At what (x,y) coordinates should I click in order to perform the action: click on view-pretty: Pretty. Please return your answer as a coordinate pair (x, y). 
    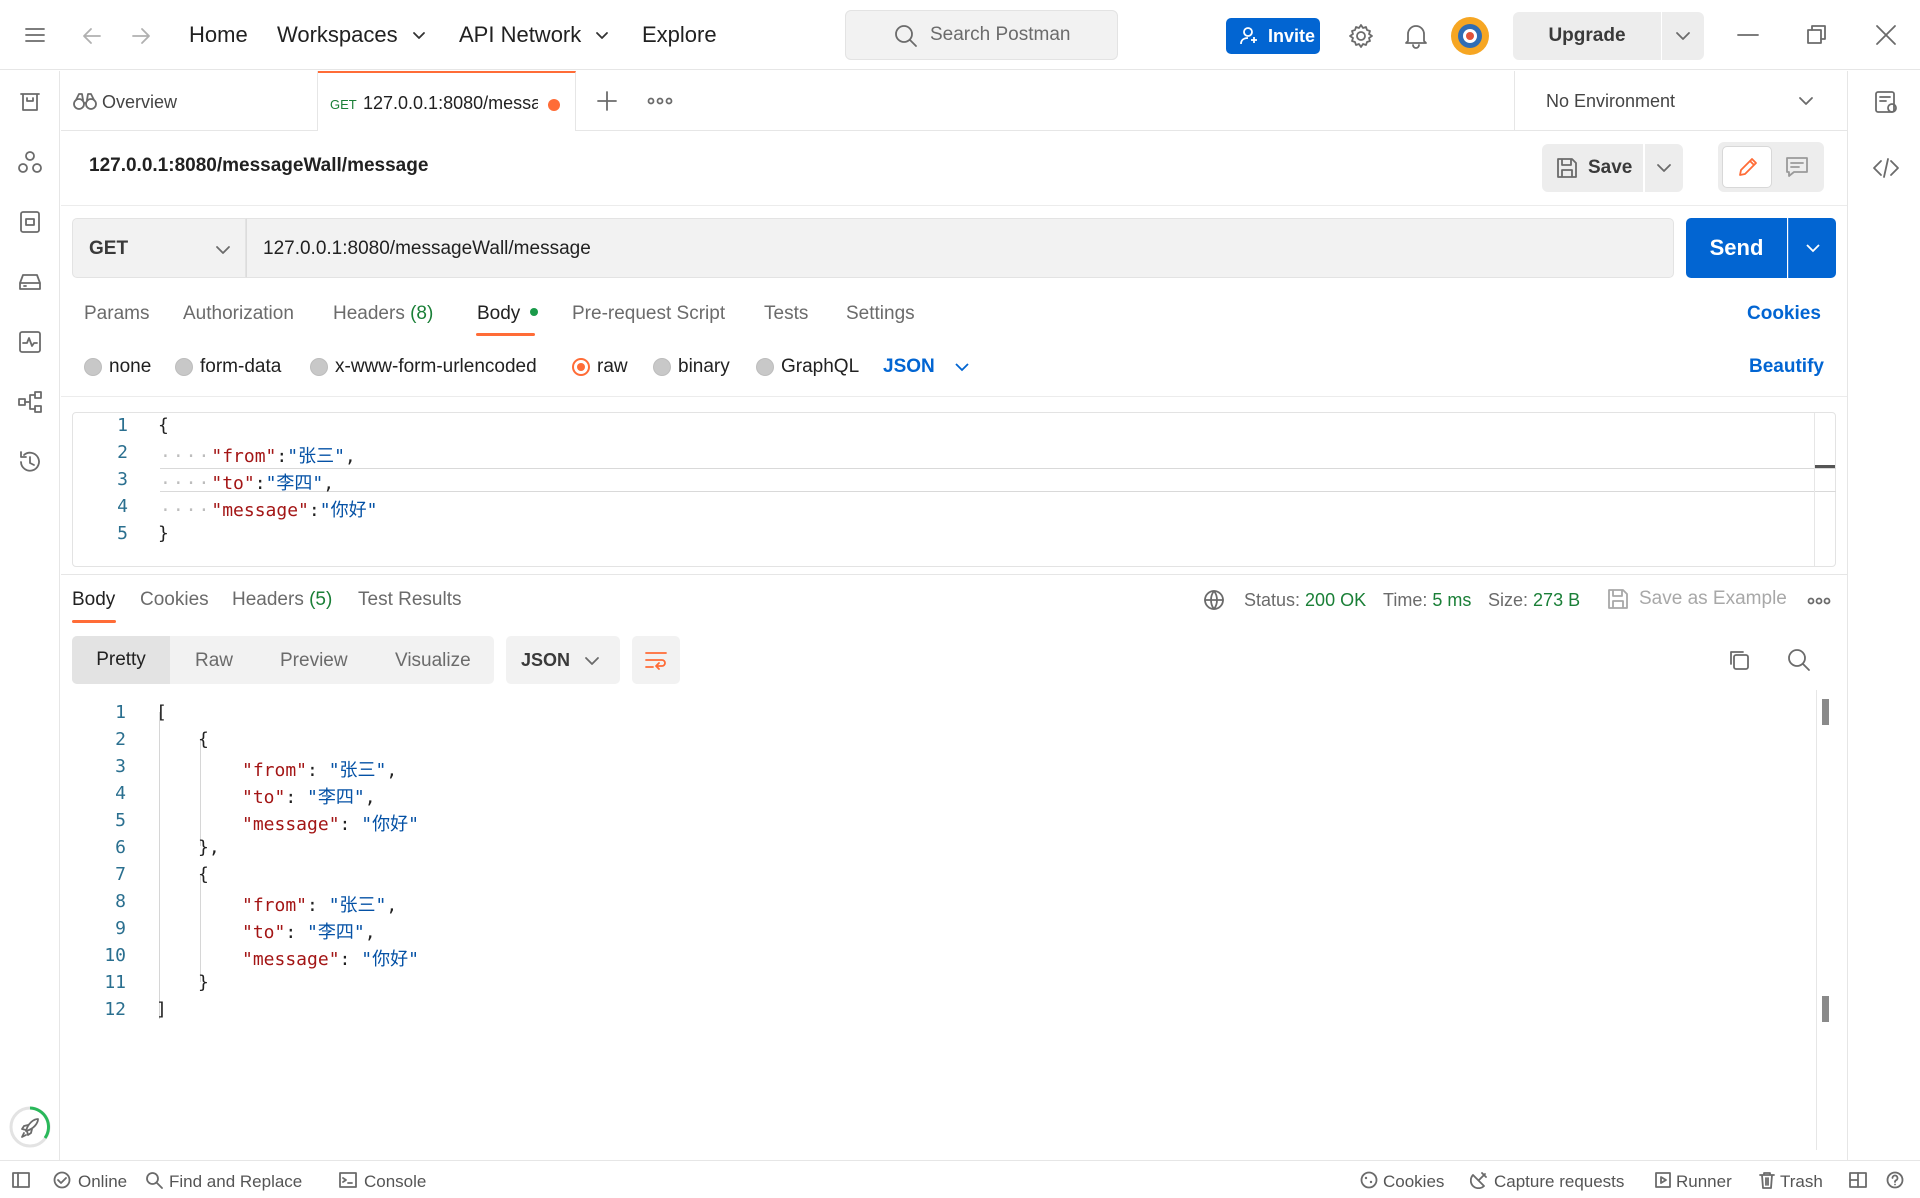
    Looking at the image, I should click on (121, 660).